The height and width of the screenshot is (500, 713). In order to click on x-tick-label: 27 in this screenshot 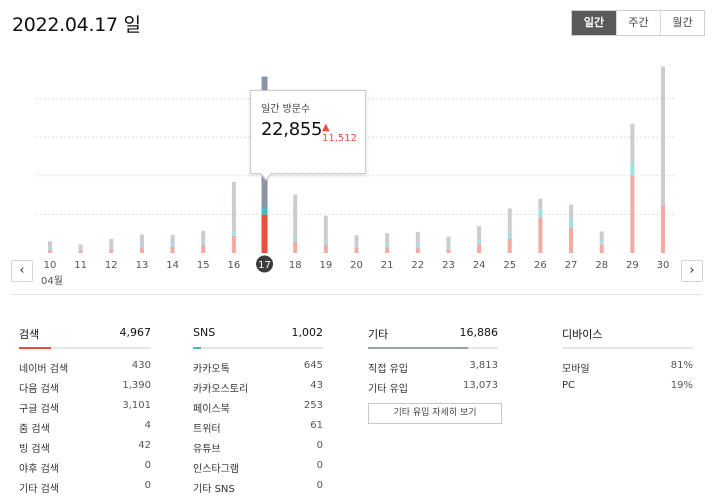, I will do `click(571, 265)`.